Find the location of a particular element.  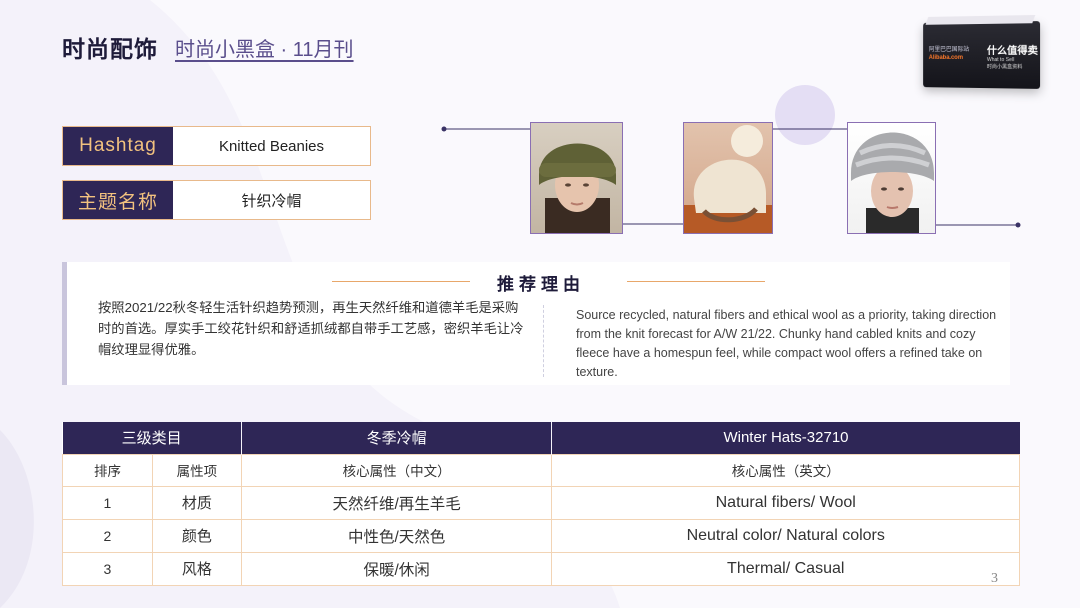

logo-box-lid is located at coordinates (980, 19).